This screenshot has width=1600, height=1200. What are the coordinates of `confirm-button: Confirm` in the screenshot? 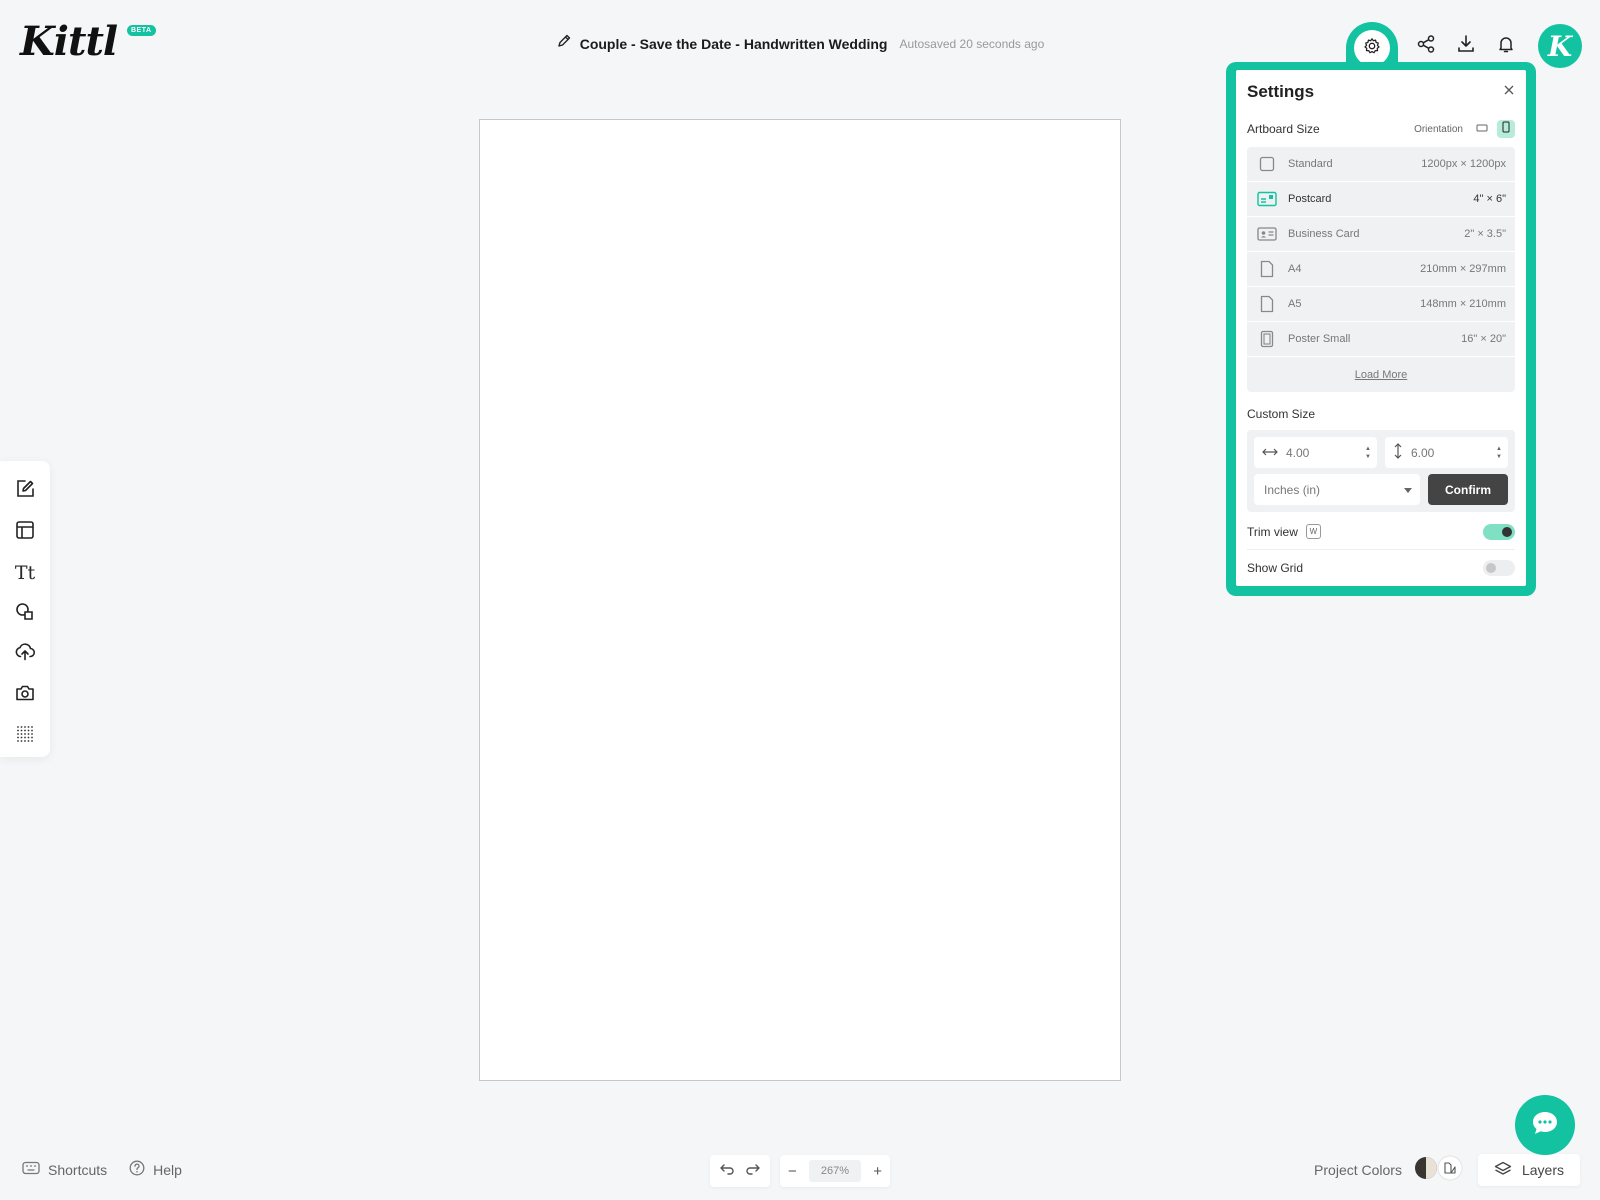 It's located at (1468, 489).